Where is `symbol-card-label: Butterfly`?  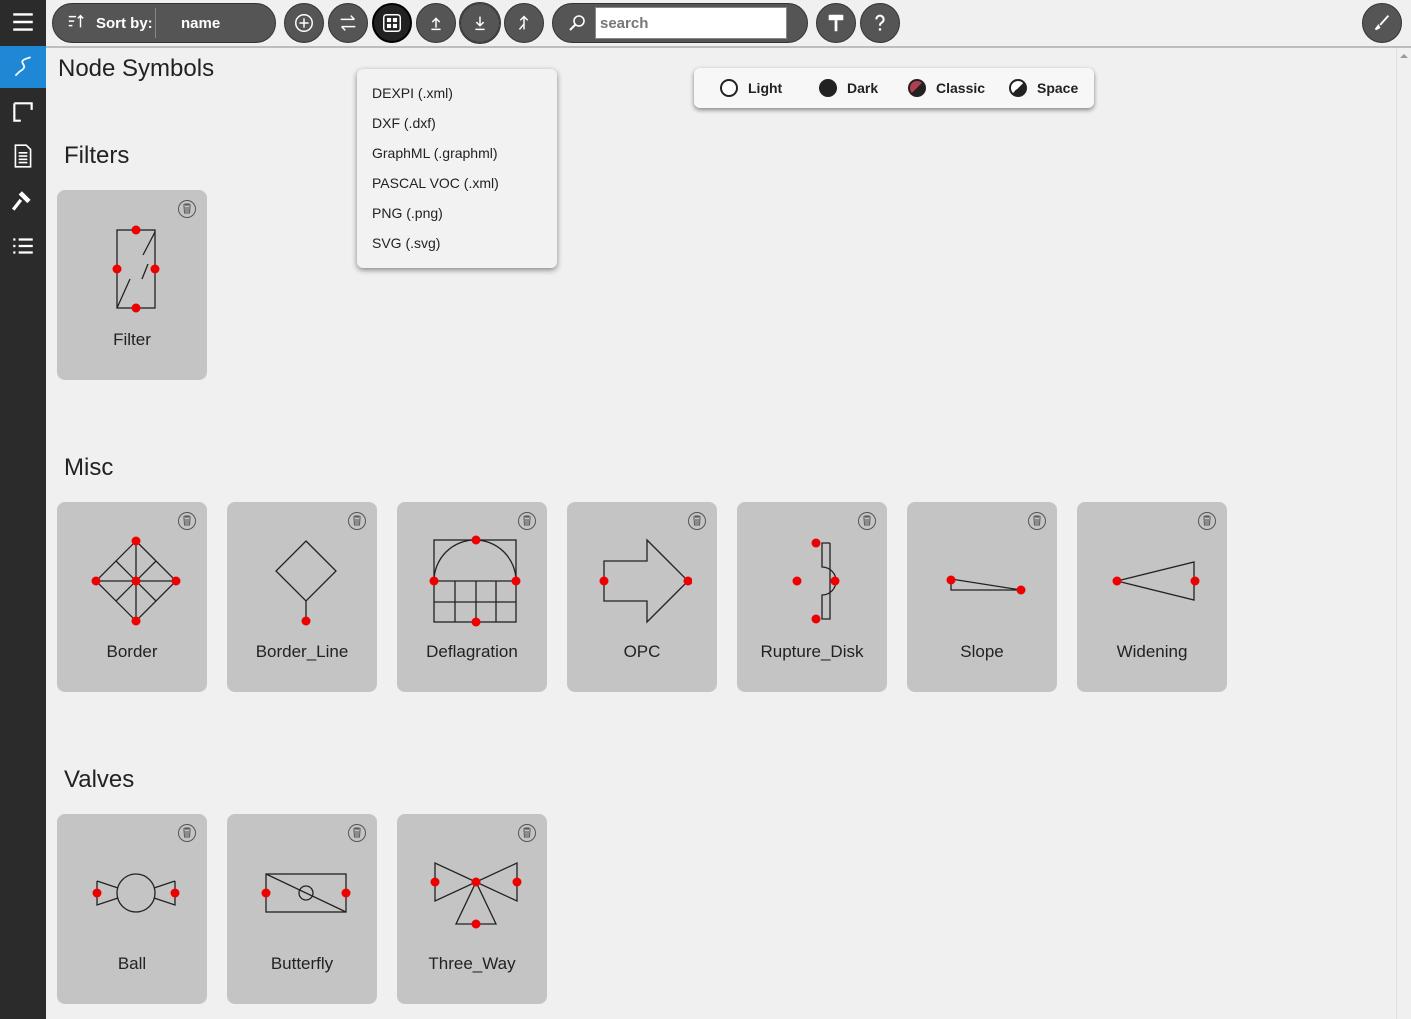
symbol-card-label: Butterfly is located at coordinates (302, 963).